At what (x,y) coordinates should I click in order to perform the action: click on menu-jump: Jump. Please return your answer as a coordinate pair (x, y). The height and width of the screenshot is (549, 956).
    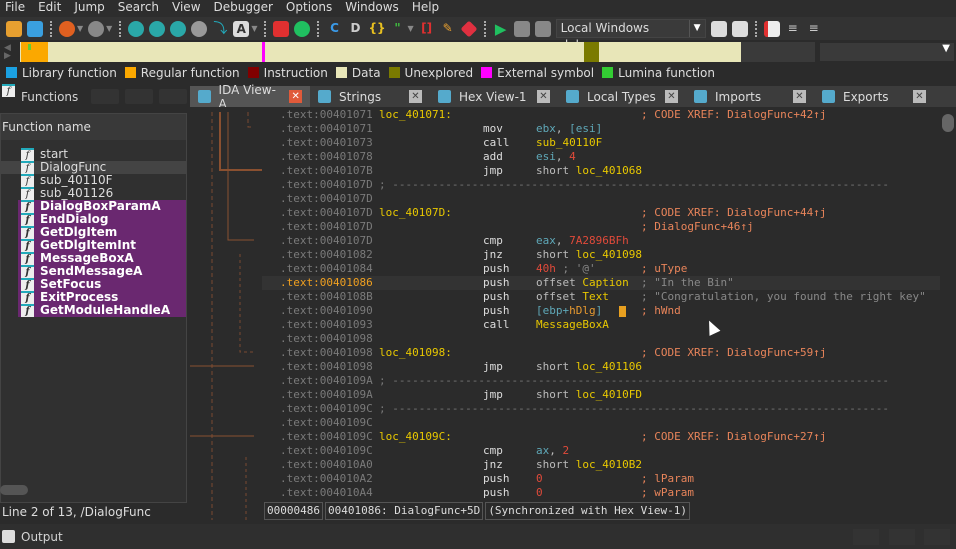
    Looking at the image, I should click on (90, 8).